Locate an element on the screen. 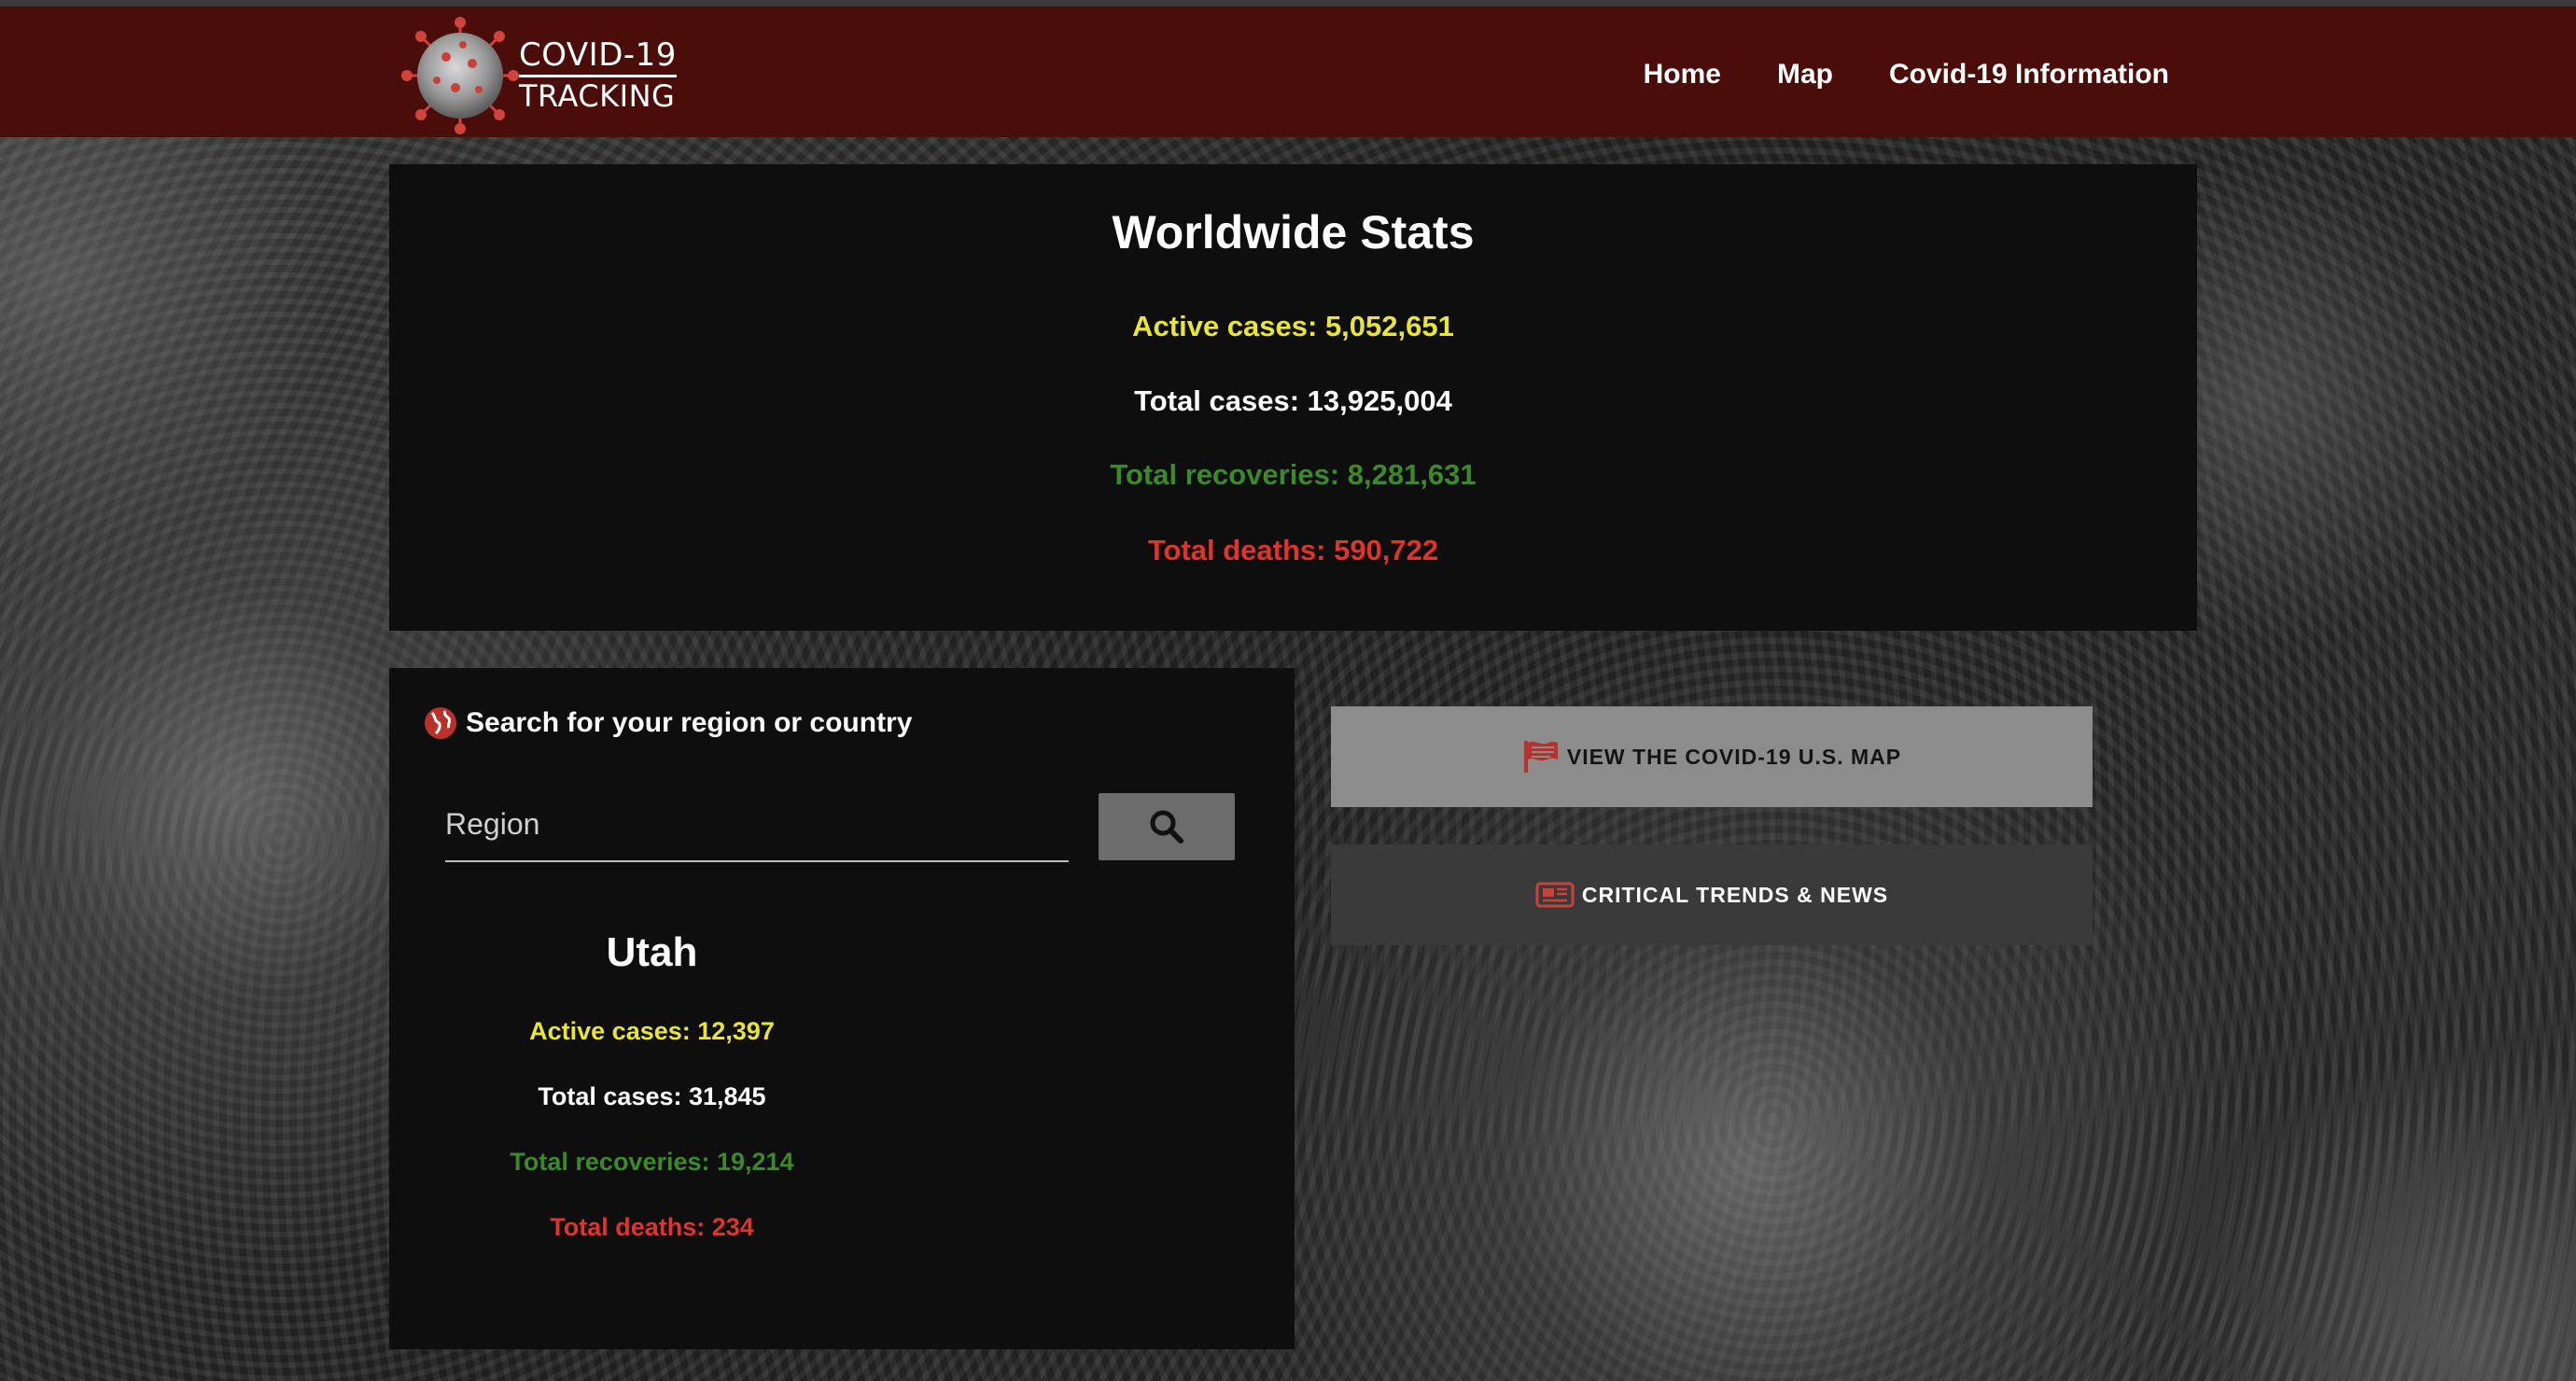 The height and width of the screenshot is (1381, 2576). view-us-map-button: VIEW THE COVID-19 U.S. MAP is located at coordinates (1712, 756).